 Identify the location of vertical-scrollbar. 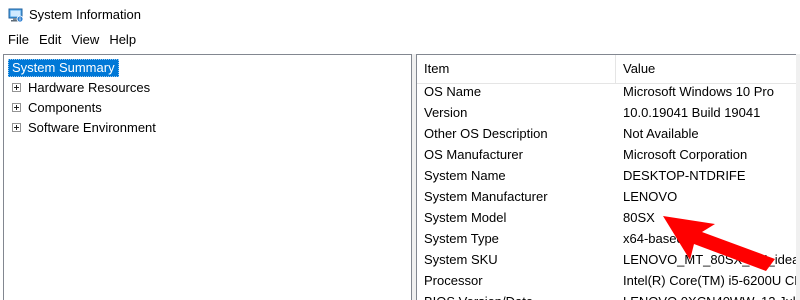
(798, 177).